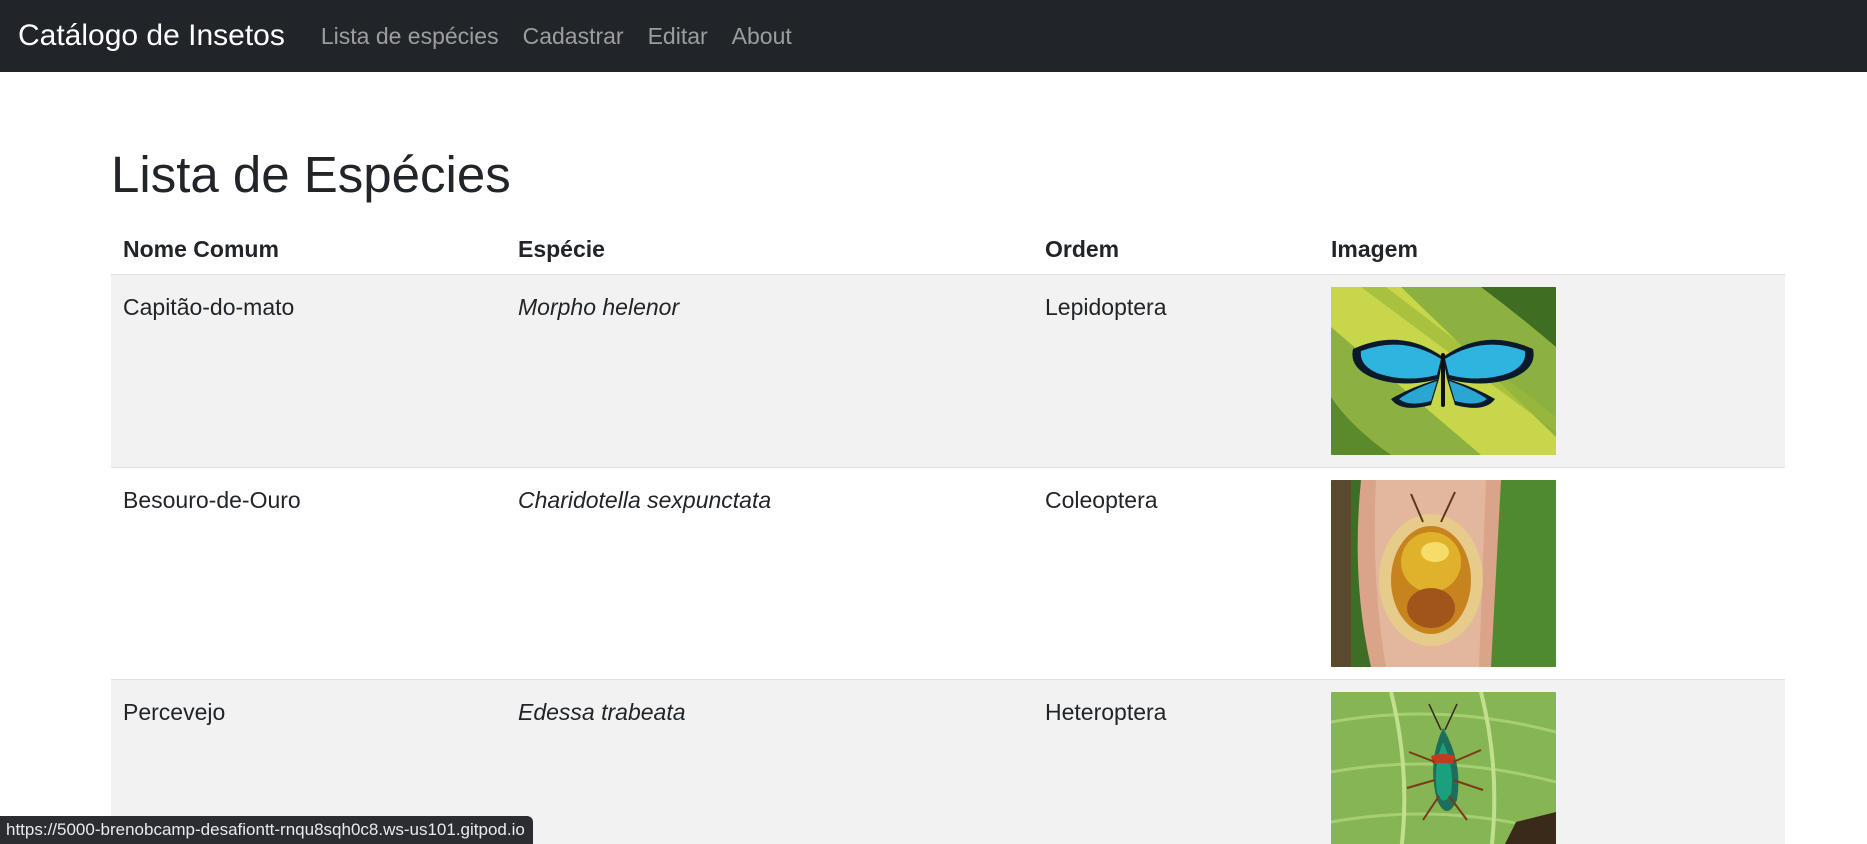 This screenshot has width=1867, height=844. What do you see at coordinates (769, 573) in the screenshot?
I see `species-cell: Charidotella sexpunctata` at bounding box center [769, 573].